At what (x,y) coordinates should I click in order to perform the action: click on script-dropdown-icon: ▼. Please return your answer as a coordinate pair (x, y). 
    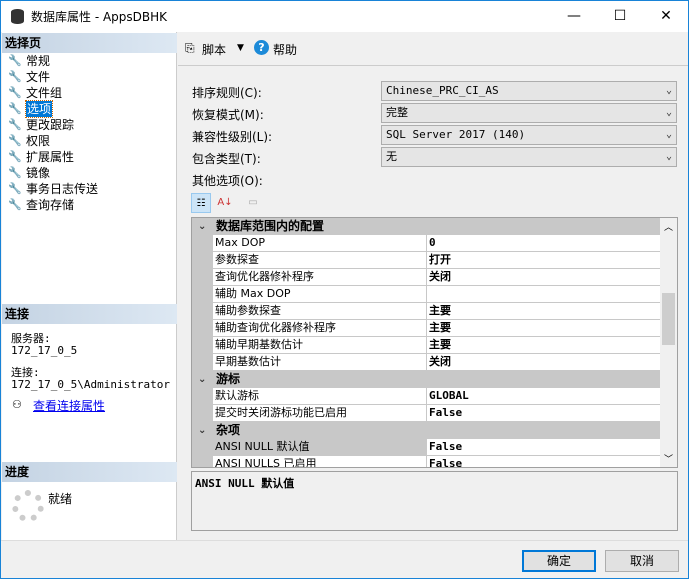
    Looking at the image, I should click on (240, 48).